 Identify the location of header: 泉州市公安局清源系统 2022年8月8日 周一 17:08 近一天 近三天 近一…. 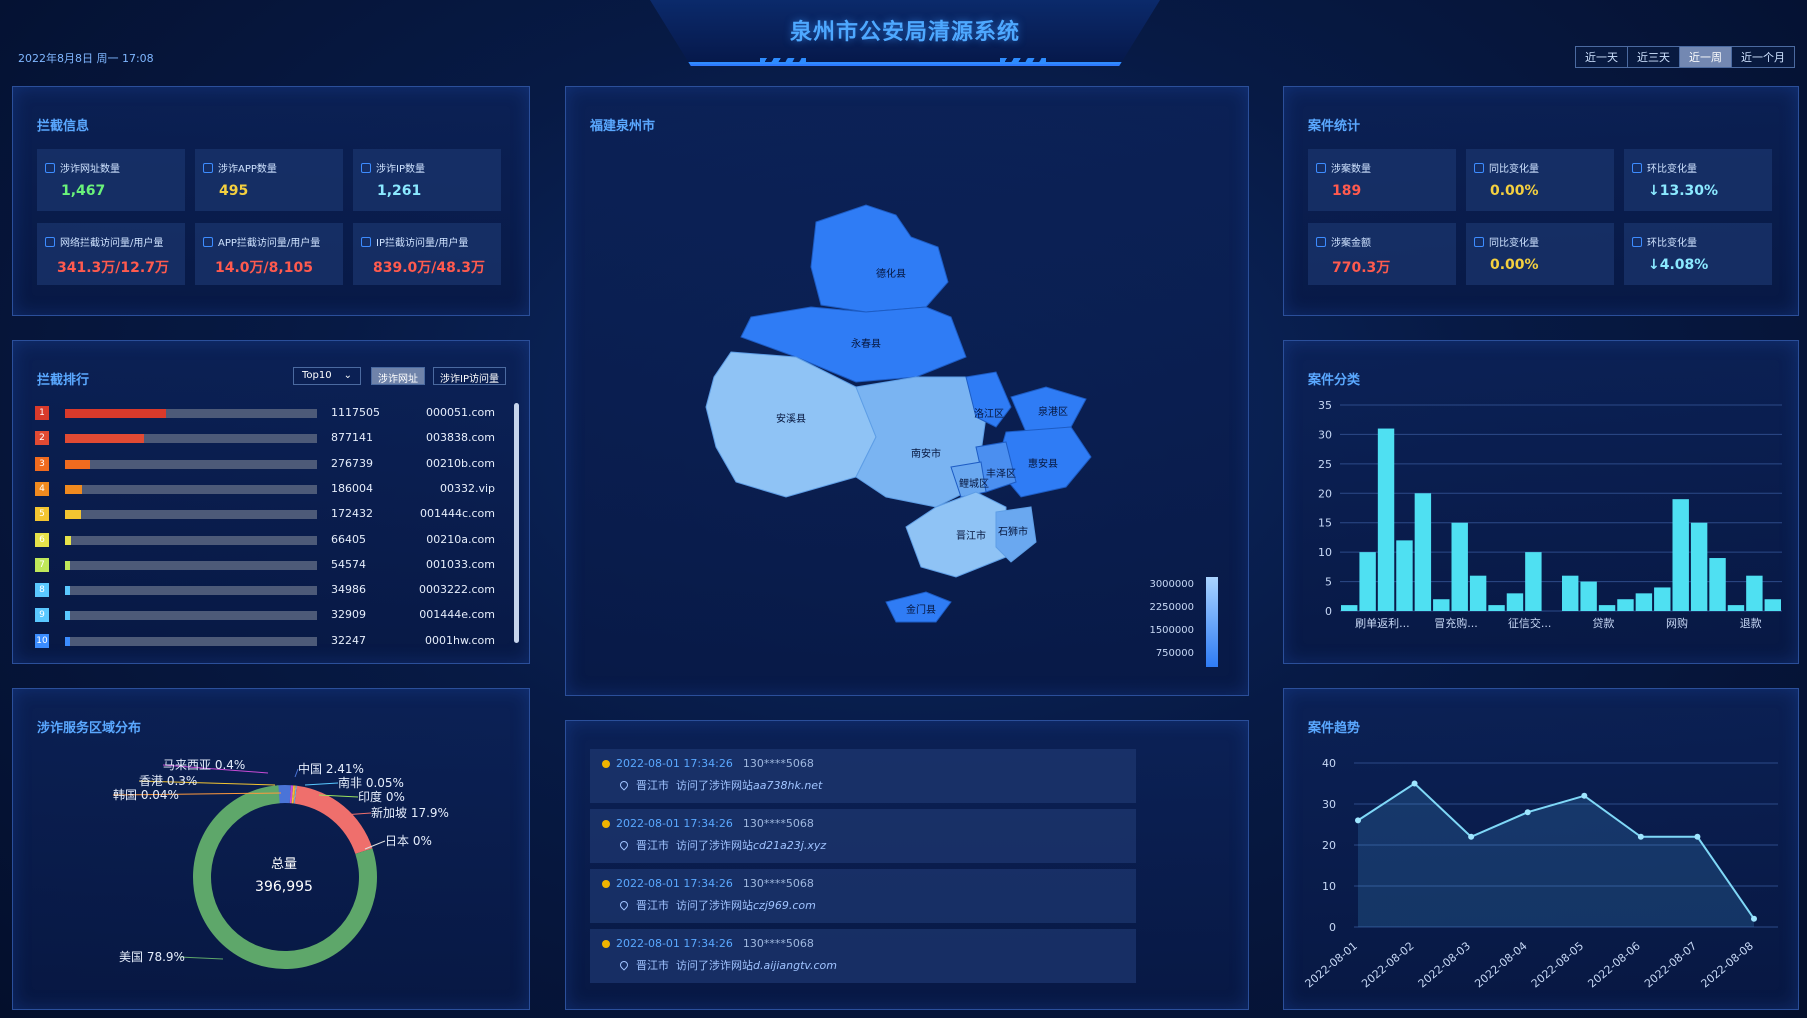
(903, 40).